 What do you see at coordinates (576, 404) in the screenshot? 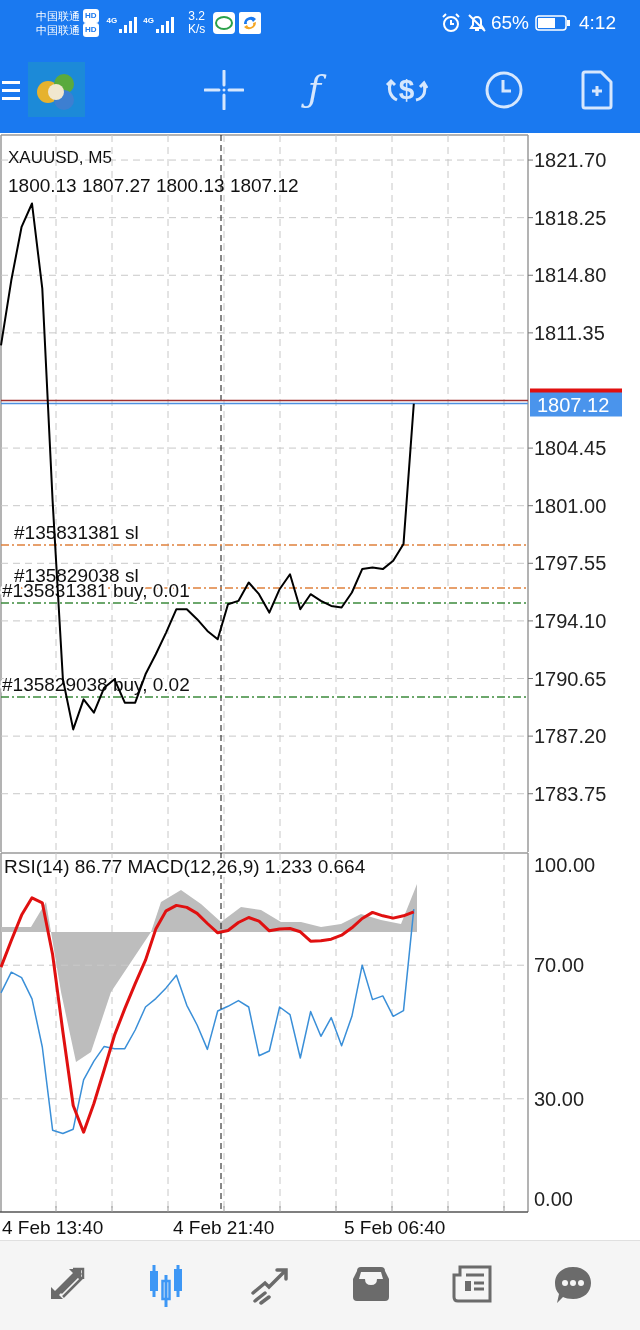
I see `current-price-label: 1807.12` at bounding box center [576, 404].